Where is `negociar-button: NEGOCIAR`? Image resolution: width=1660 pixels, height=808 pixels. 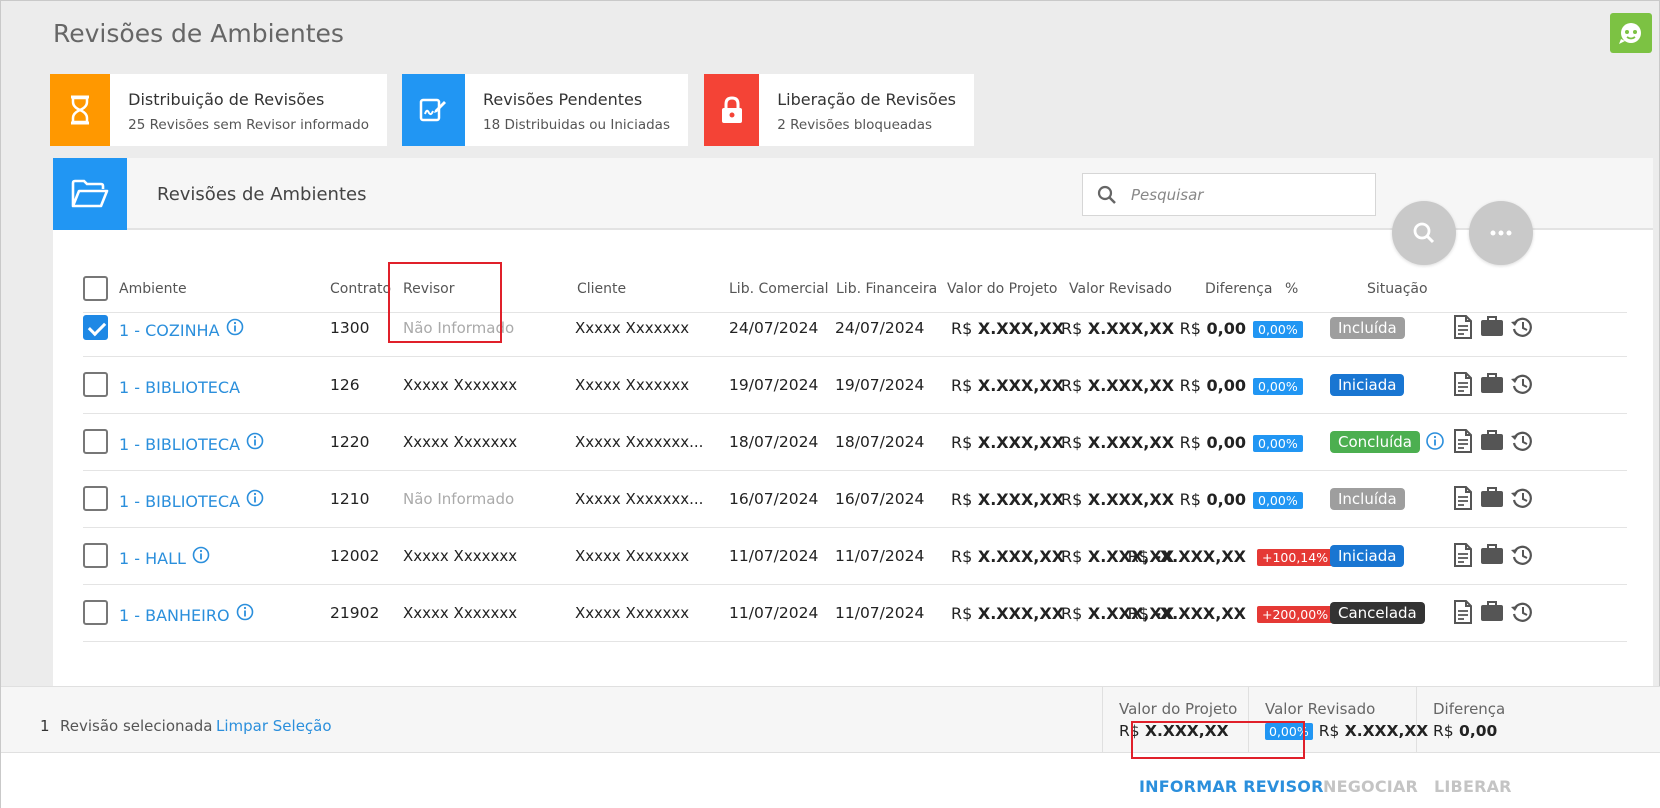 negociar-button: NEGOCIAR is located at coordinates (1370, 786).